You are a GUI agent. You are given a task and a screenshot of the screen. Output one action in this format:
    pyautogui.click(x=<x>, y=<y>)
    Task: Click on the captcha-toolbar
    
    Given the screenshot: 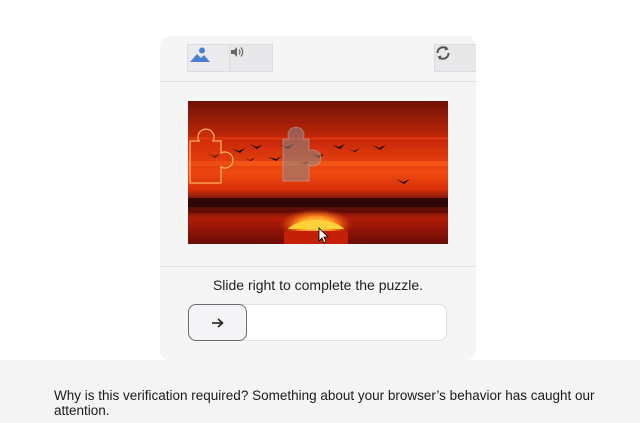 What is the action you would take?
    pyautogui.click(x=318, y=59)
    